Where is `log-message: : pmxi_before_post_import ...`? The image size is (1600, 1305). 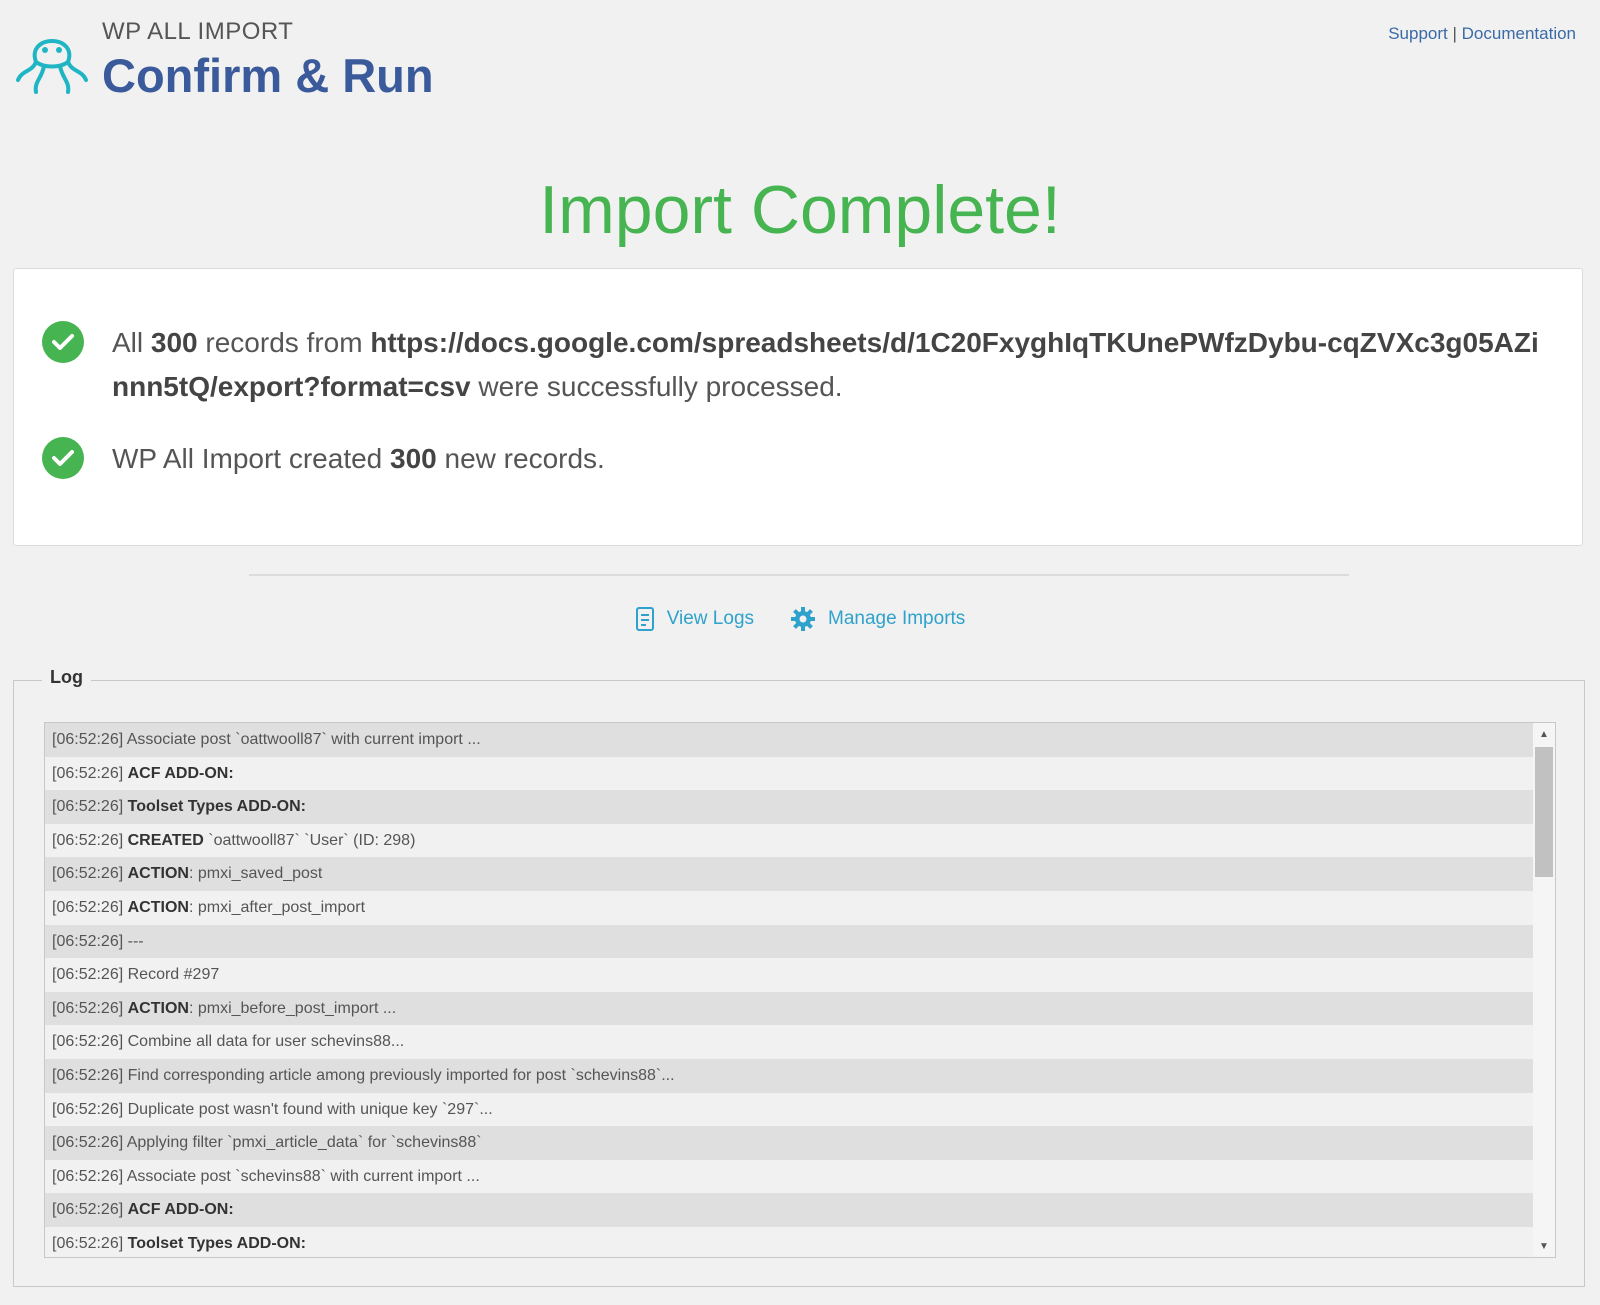 log-message: : pmxi_before_post_import ... is located at coordinates (292, 1008).